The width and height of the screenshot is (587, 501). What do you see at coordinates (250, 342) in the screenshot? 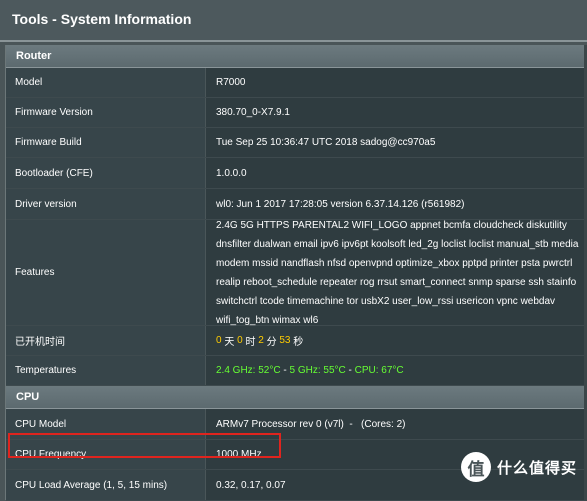
I see `uptime-hours-unit: 时` at bounding box center [250, 342].